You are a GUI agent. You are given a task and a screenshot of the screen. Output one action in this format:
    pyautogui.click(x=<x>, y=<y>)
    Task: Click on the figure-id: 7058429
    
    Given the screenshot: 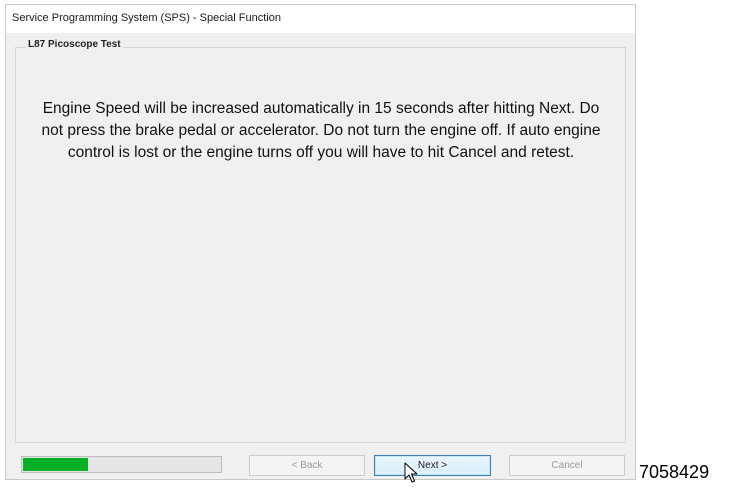 What is the action you would take?
    pyautogui.click(x=674, y=472)
    